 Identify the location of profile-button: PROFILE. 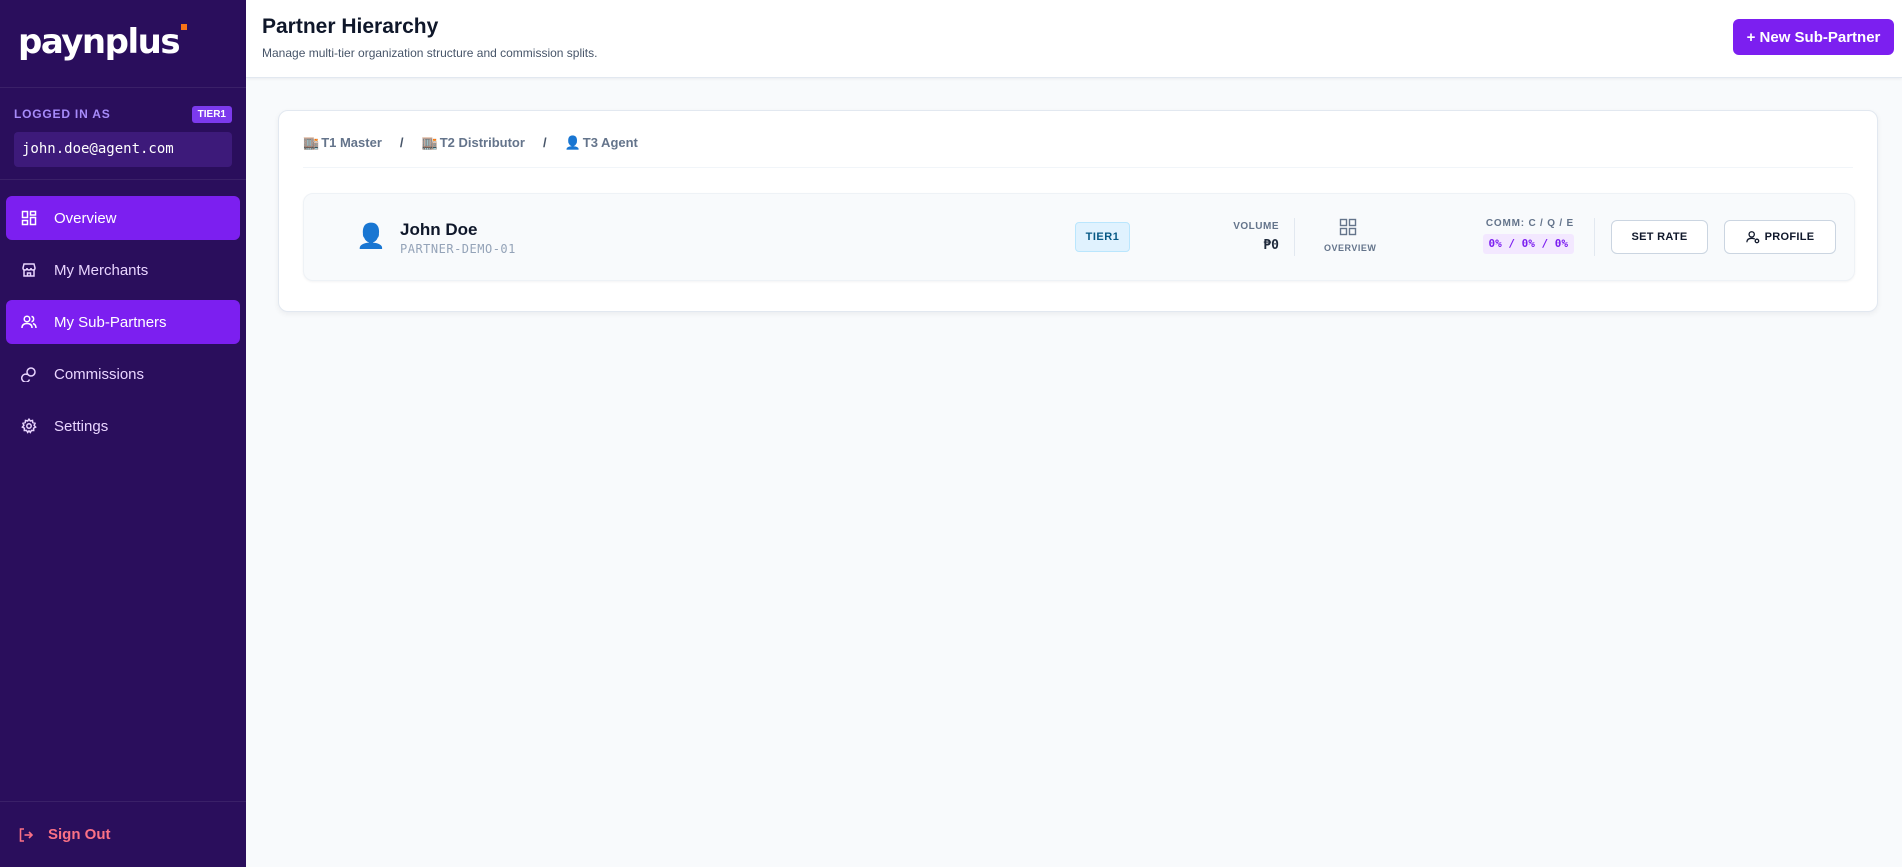
(1780, 237).